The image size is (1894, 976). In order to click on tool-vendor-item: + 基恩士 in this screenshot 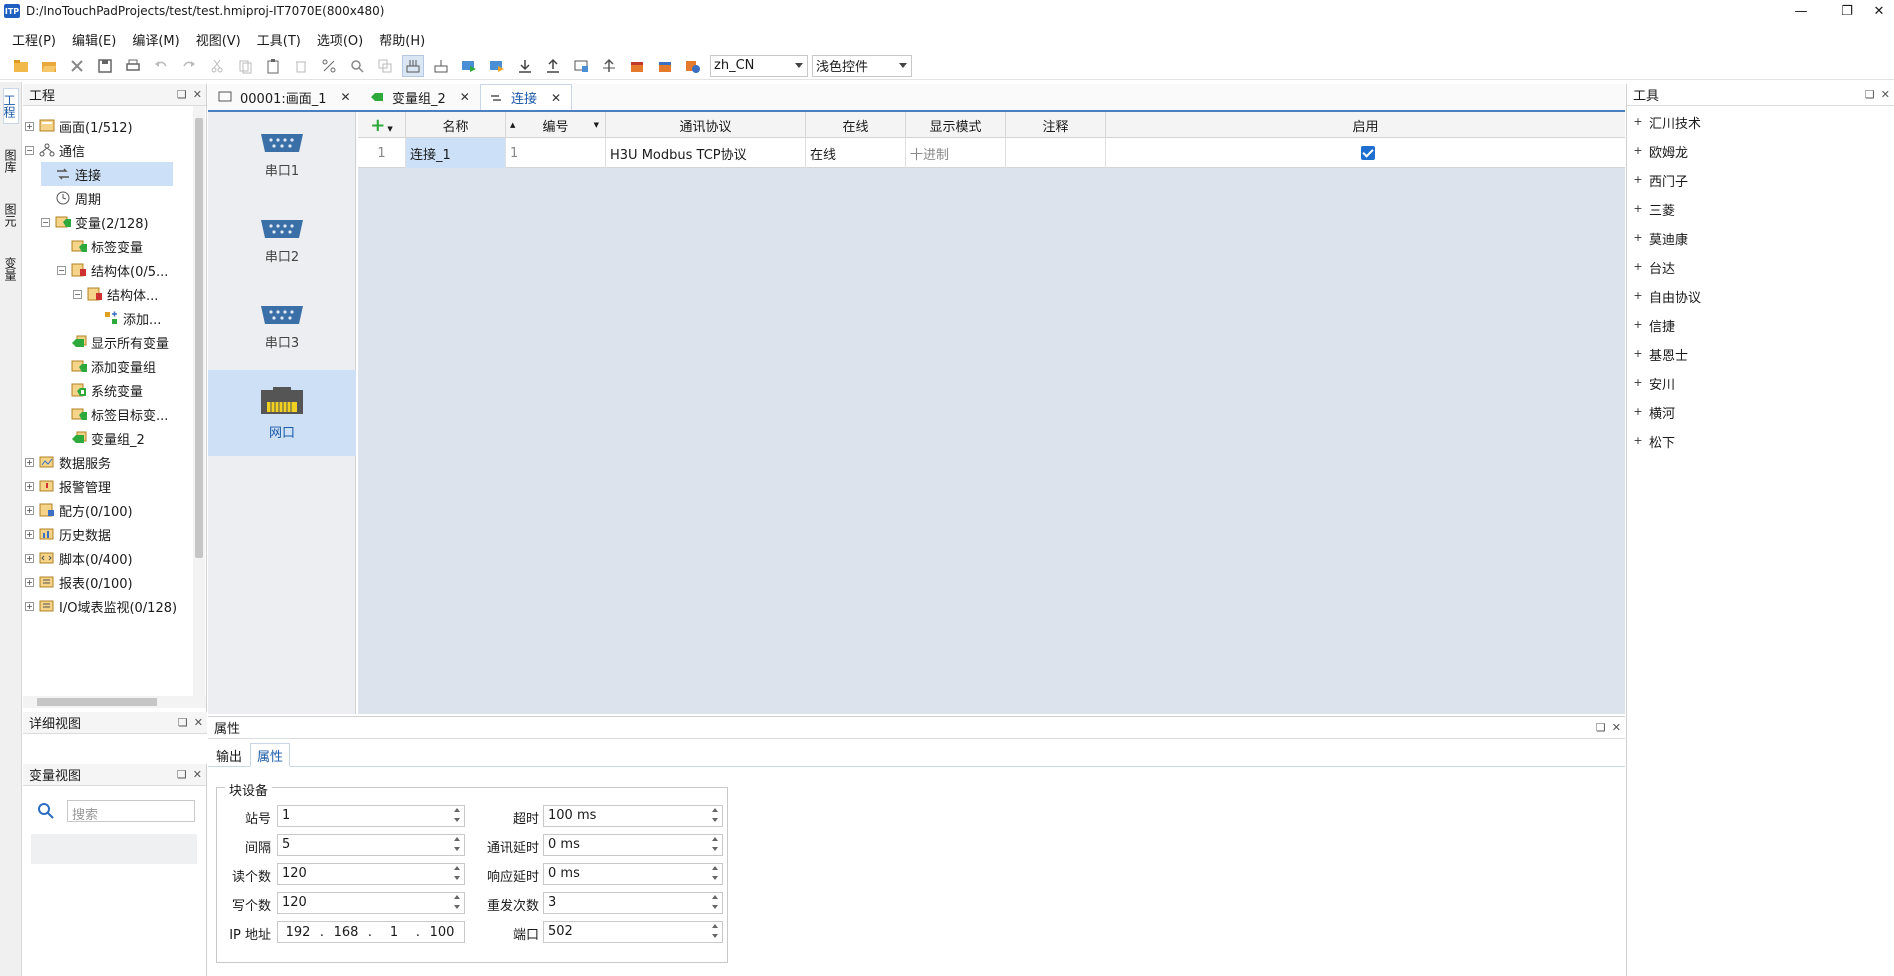, I will do `click(1660, 354)`.